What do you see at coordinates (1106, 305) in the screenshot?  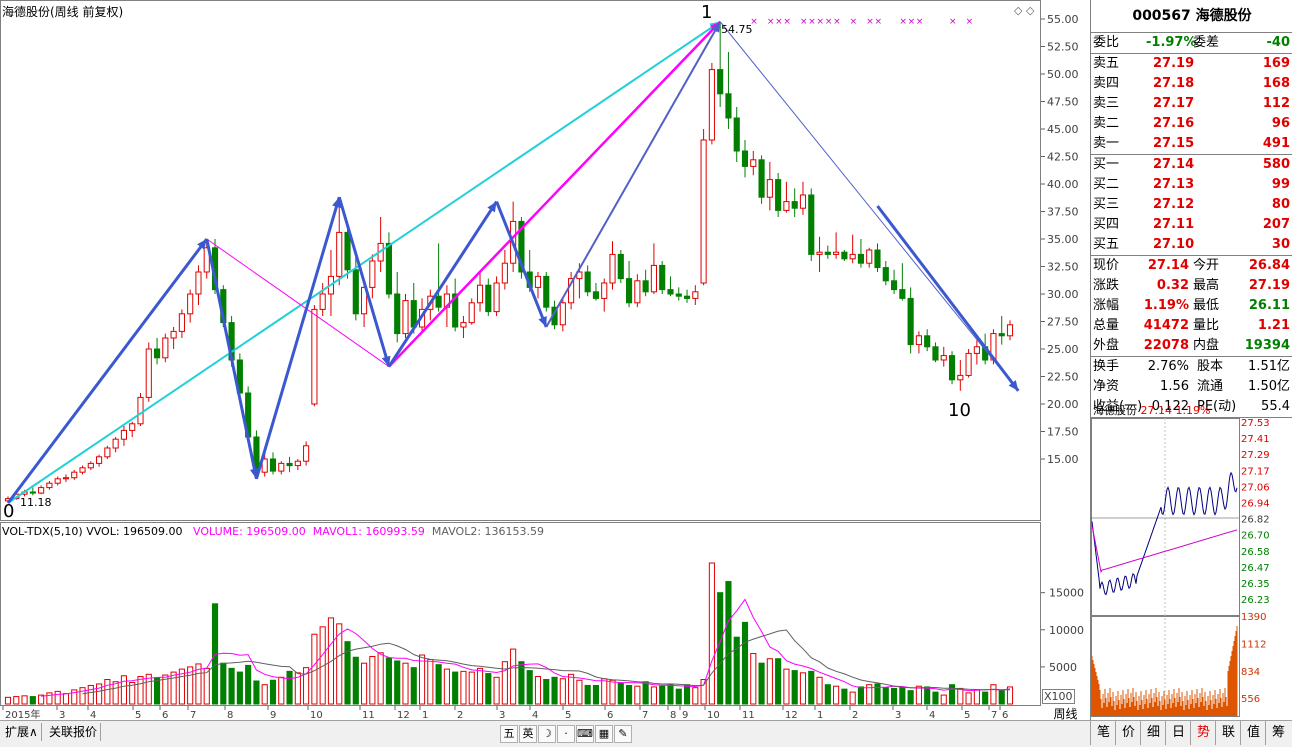 I see `stat-label: 涨幅` at bounding box center [1106, 305].